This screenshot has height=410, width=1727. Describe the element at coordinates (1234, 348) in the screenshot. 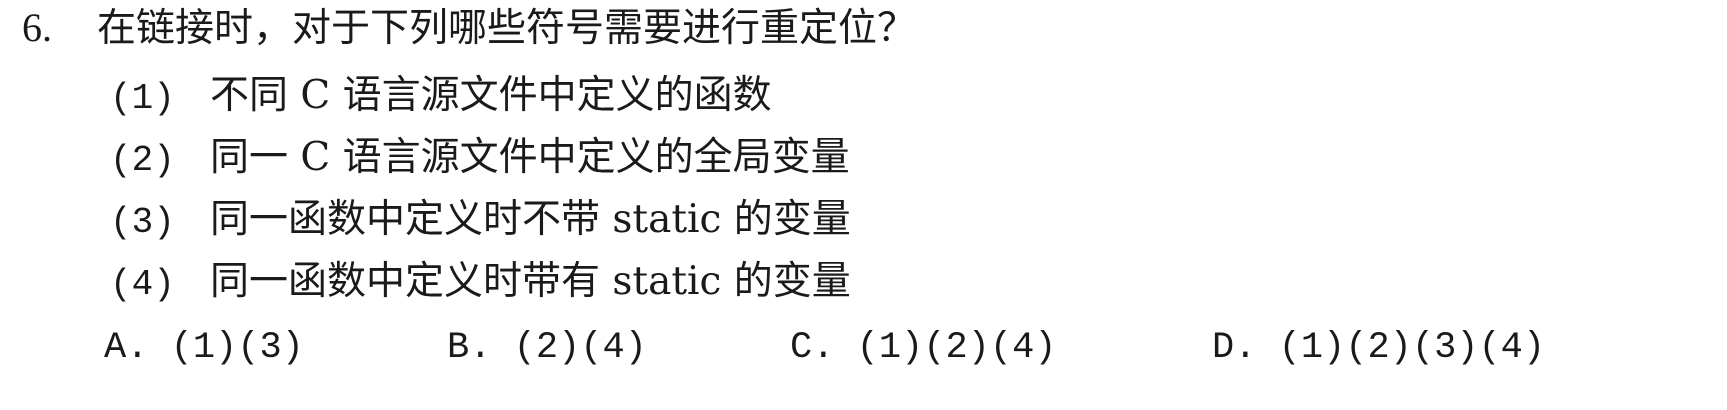

I see `option-label: D.` at that location.